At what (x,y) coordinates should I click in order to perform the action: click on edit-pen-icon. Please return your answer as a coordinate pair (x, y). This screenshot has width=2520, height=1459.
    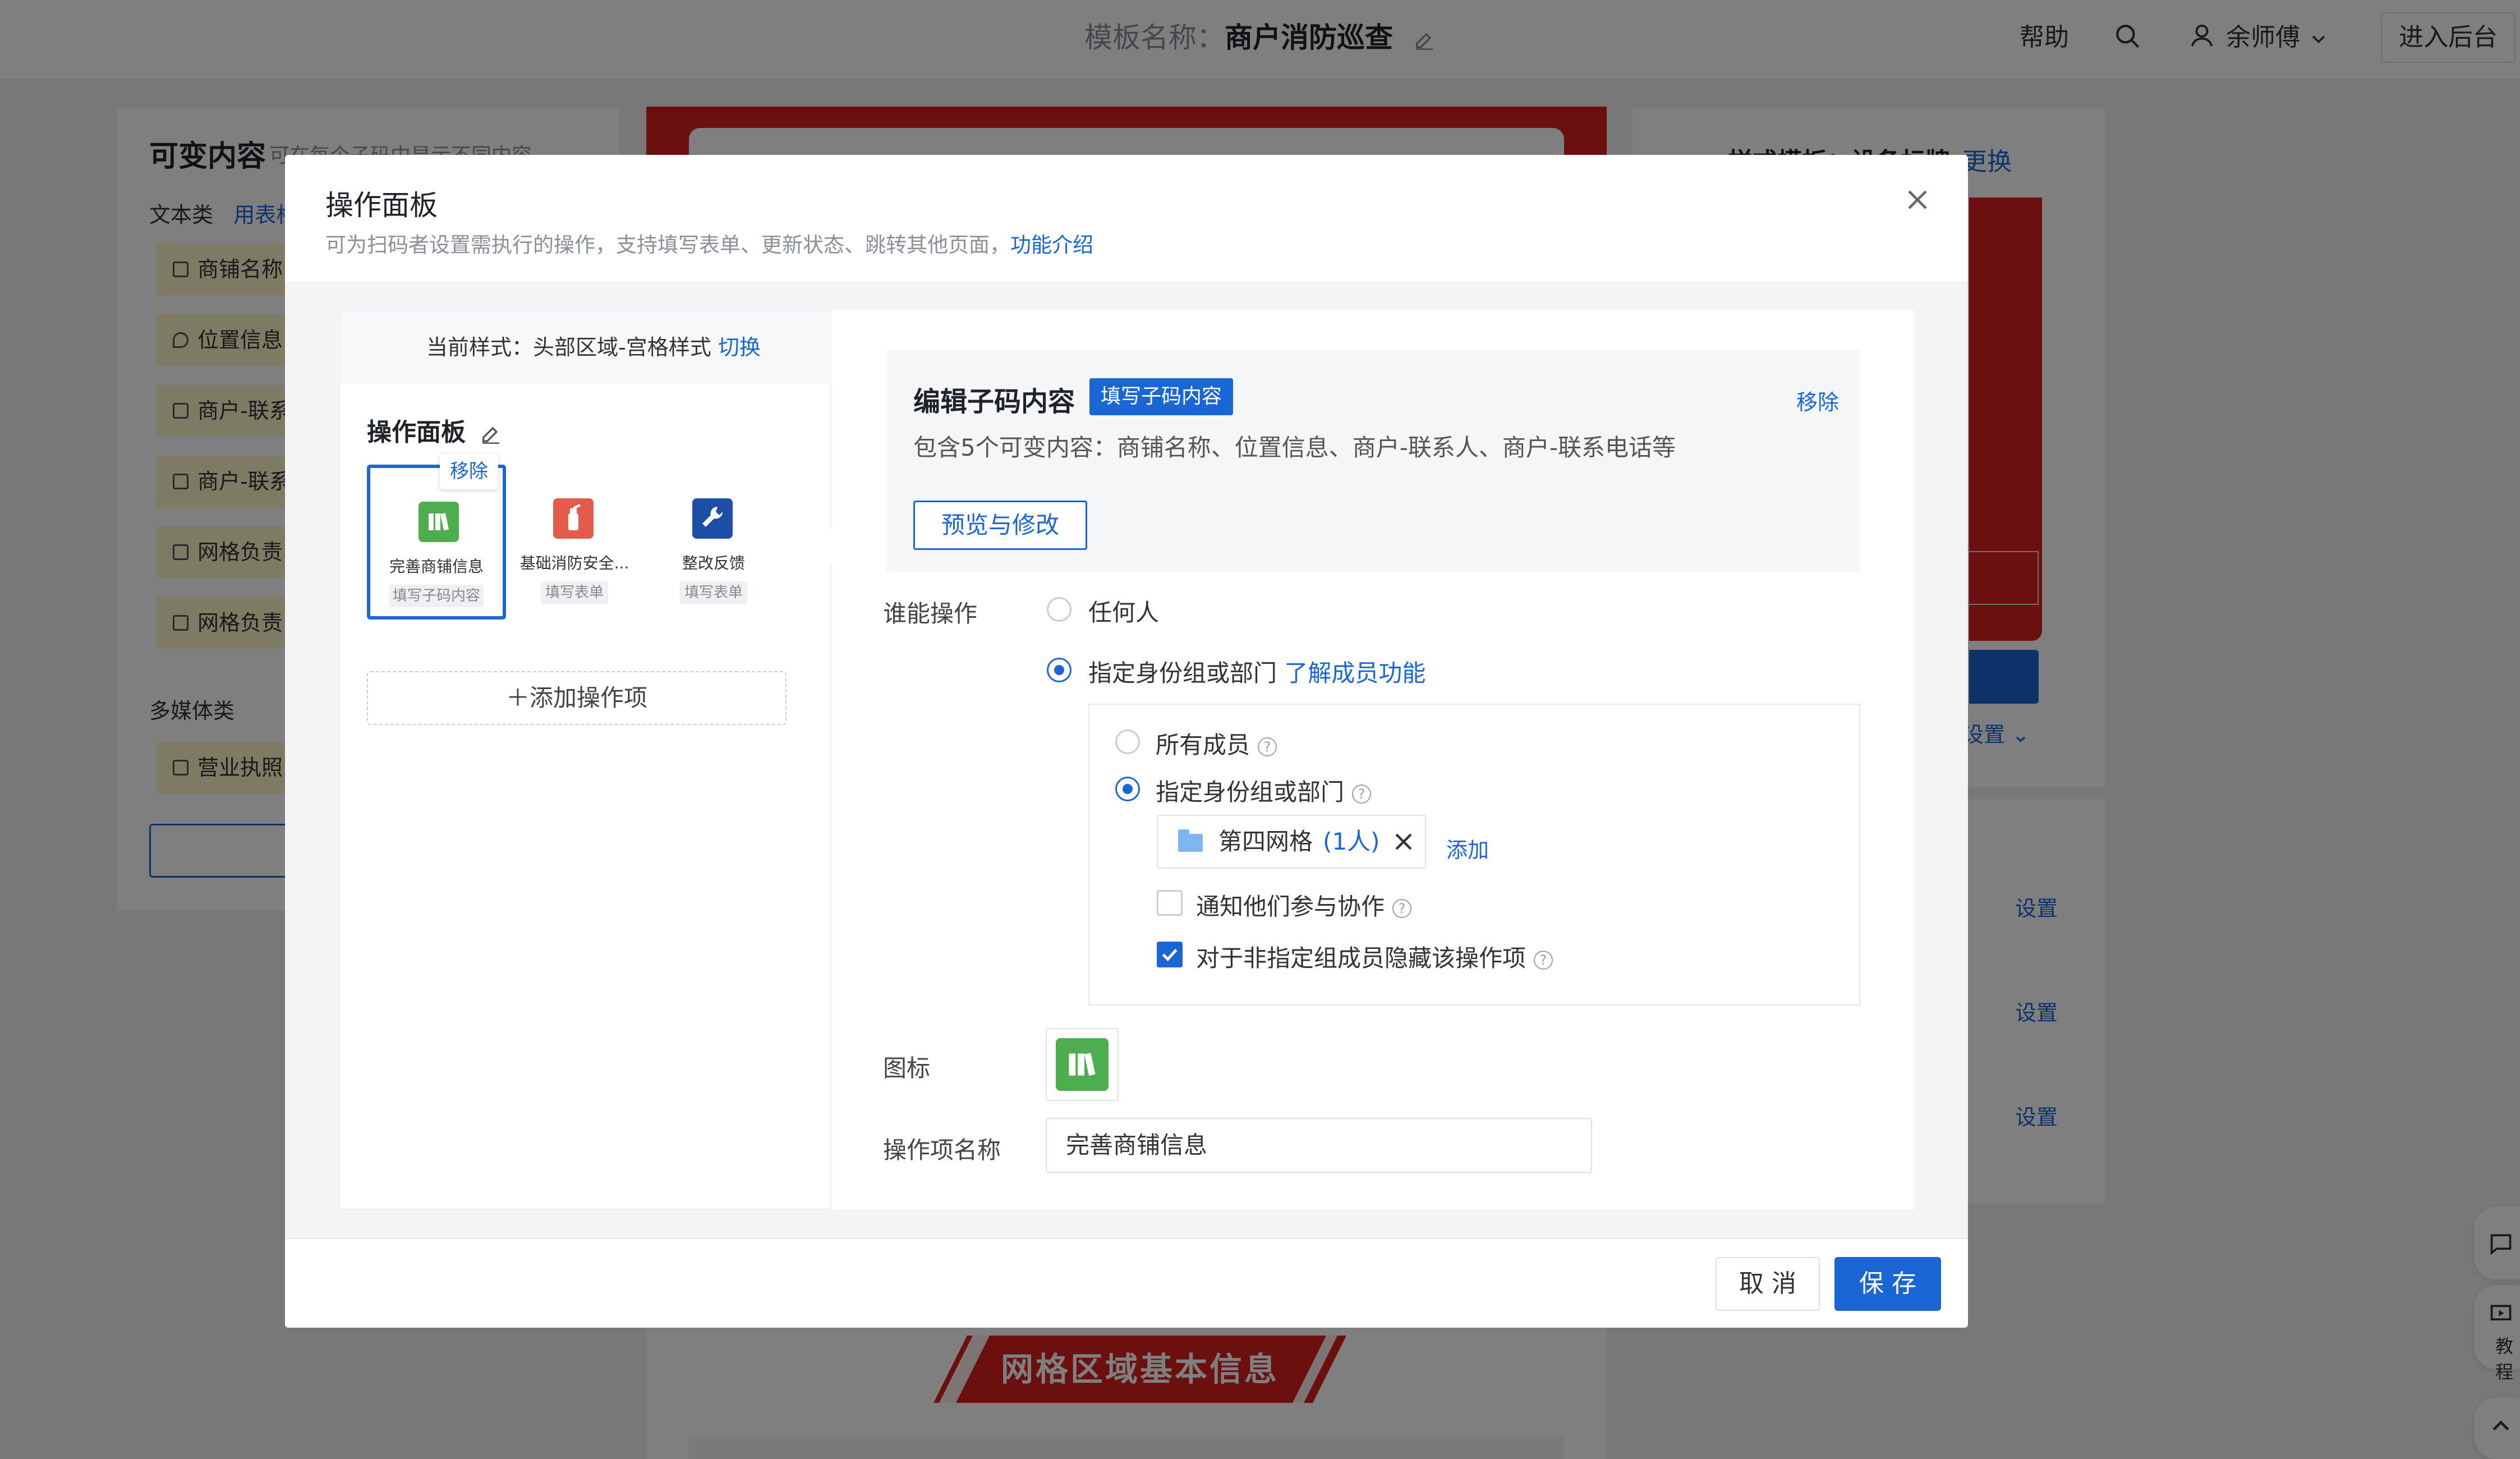
    Looking at the image, I should click on (491, 434).